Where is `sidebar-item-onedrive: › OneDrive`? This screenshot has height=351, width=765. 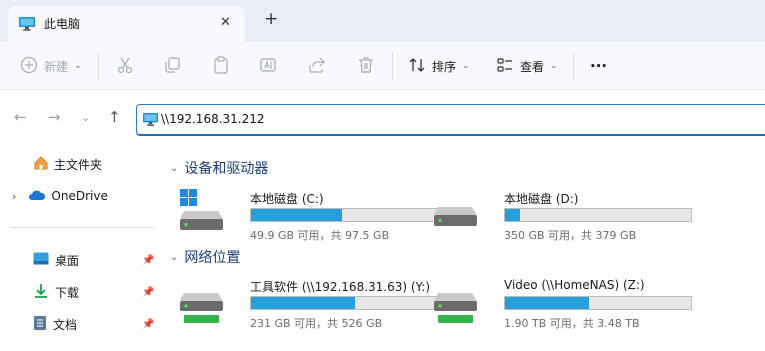
sidebar-item-onedrive: › OneDrive is located at coordinates (60, 196).